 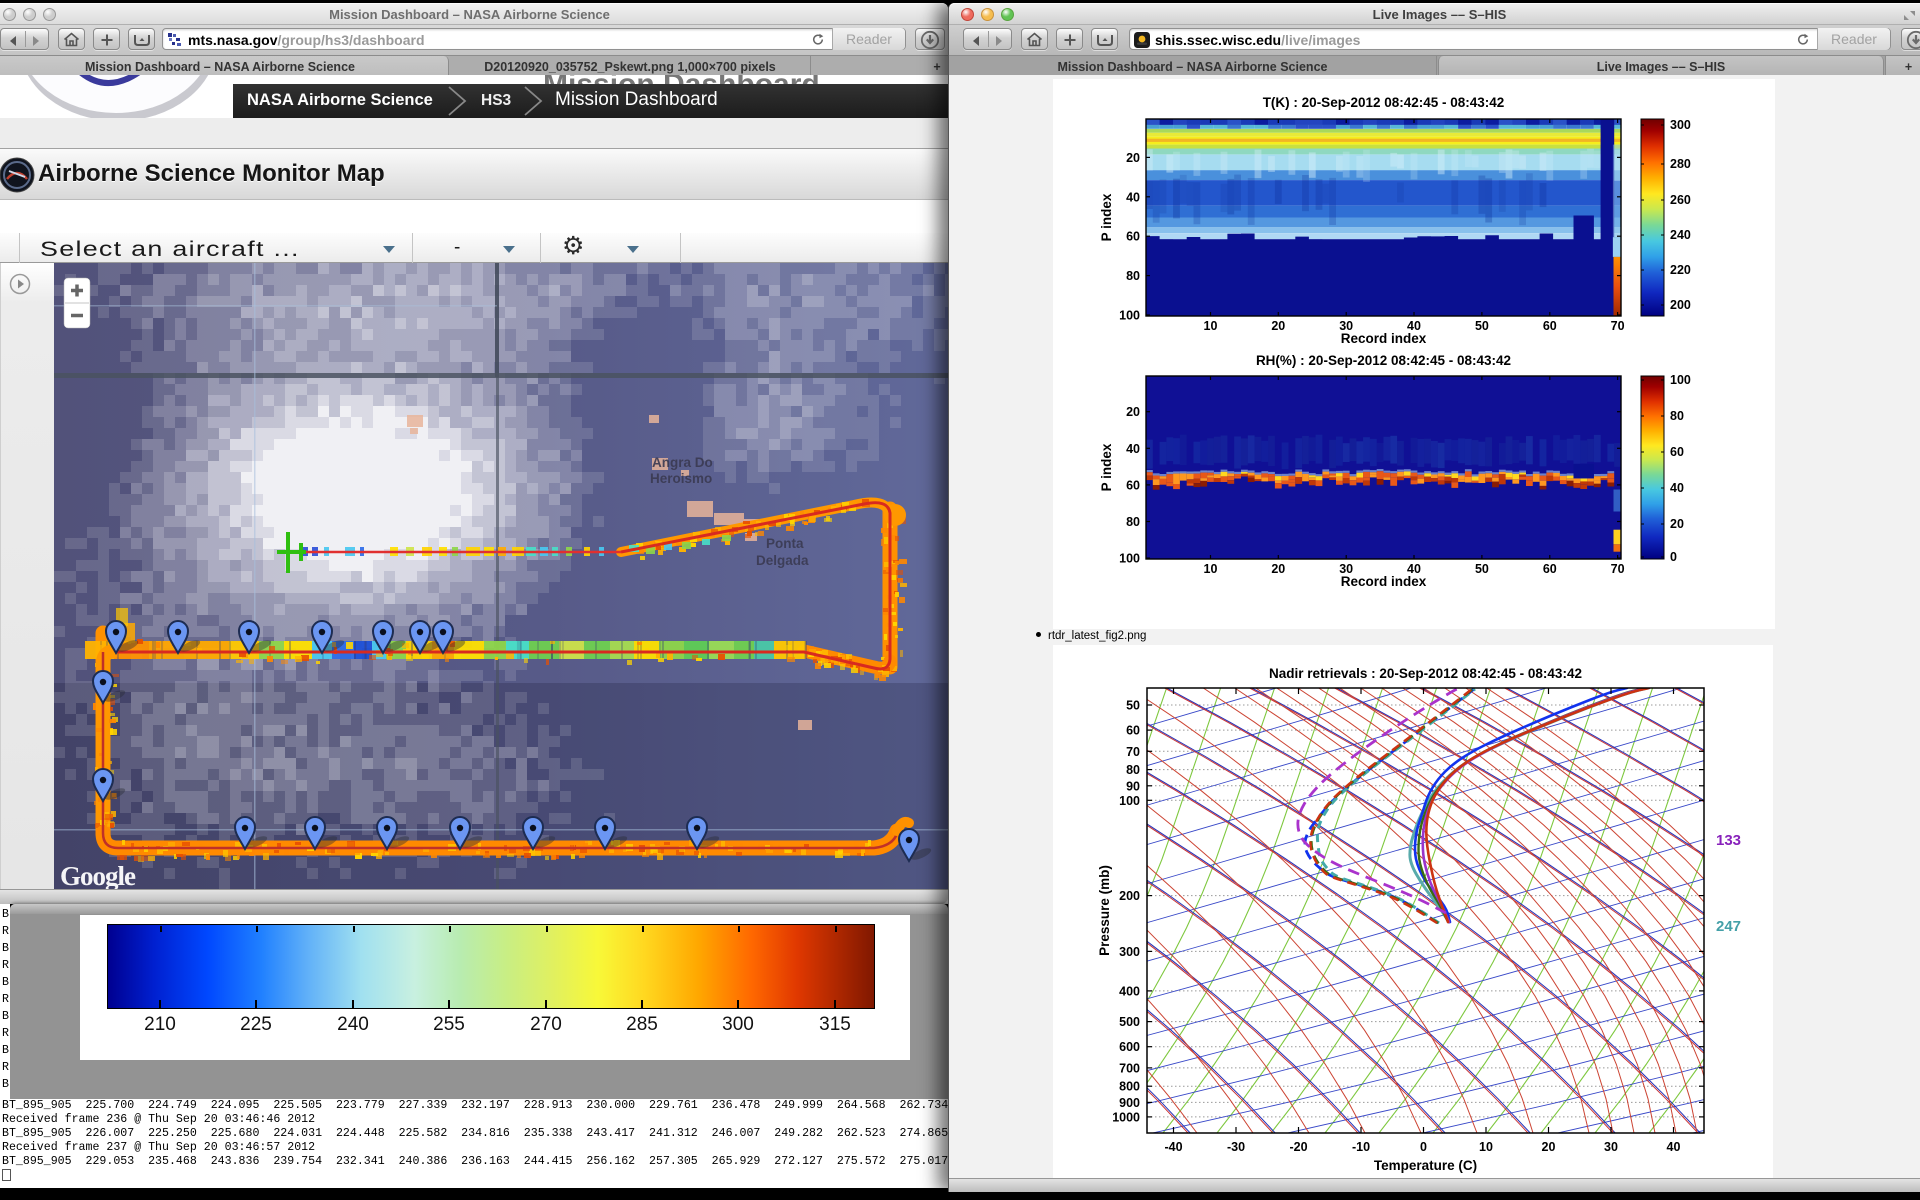 I want to click on svg-text: 700, so click(x=1129, y=1068).